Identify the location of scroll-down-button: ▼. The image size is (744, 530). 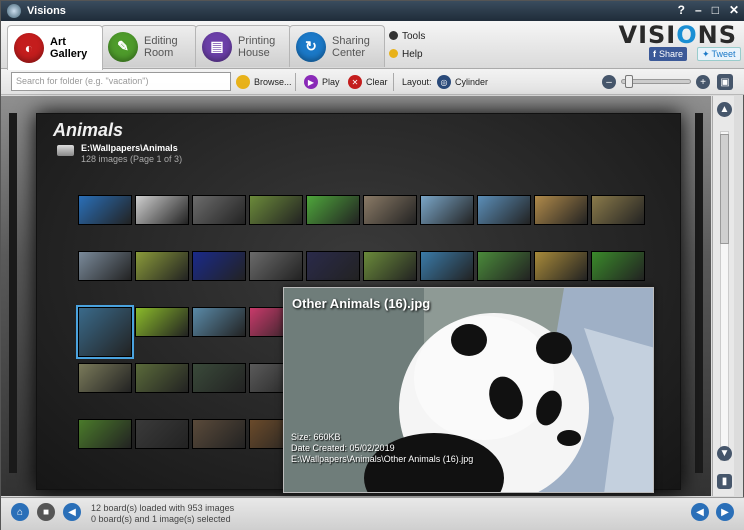
(724, 453).